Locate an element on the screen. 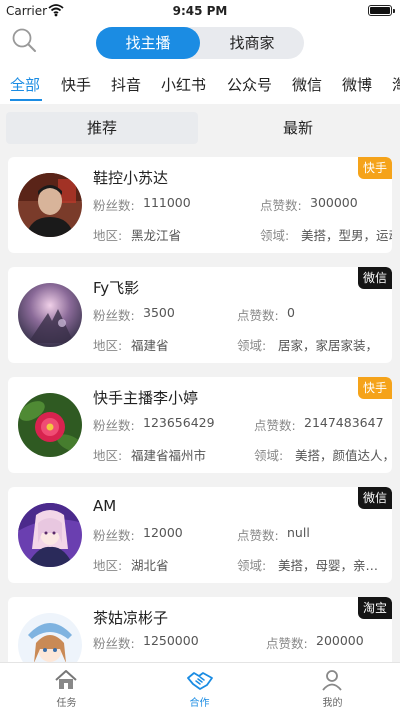 Image resolution: width=400 pixels, height=710 pixels. clock: 9:45 PM is located at coordinates (200, 11).